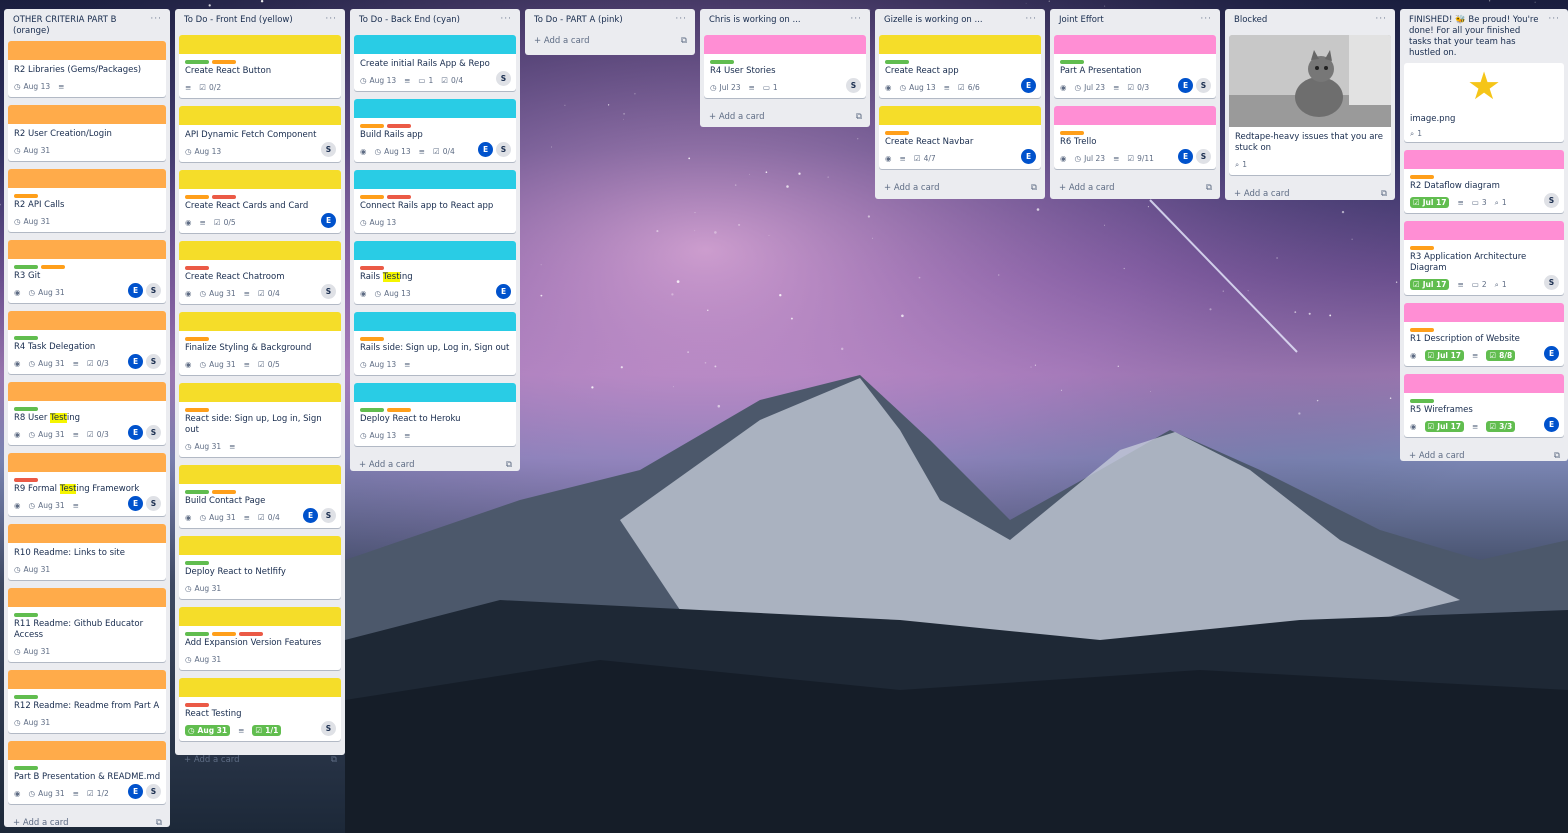  Describe the element at coordinates (1081, 20) in the screenshot. I see `list-title: Joint Effort` at that location.